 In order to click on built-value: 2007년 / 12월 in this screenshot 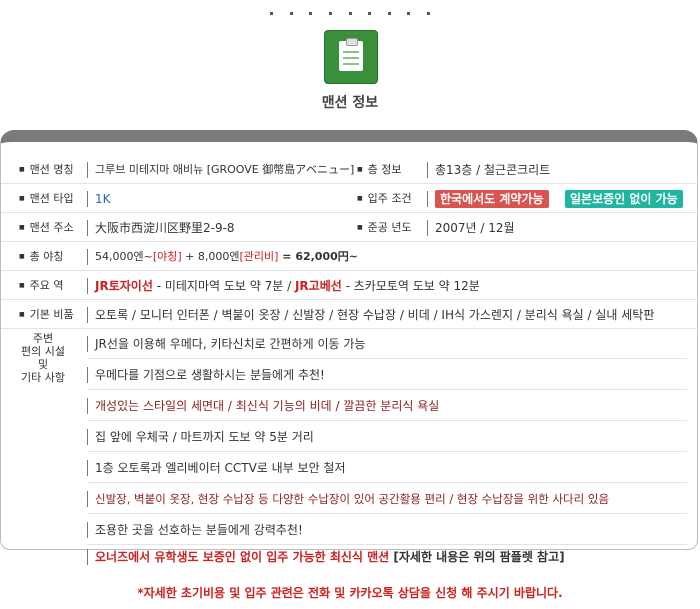, I will do `click(475, 228)`.